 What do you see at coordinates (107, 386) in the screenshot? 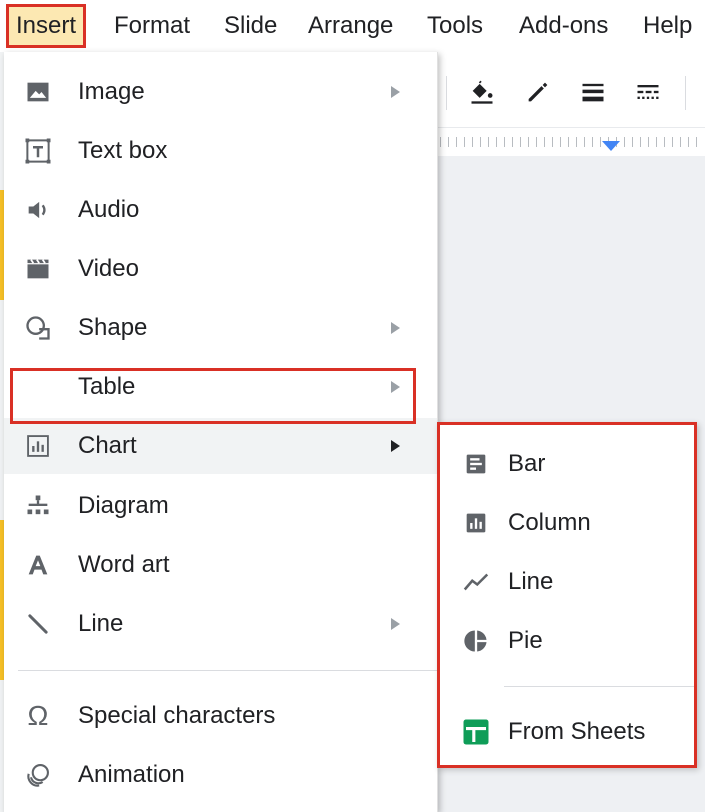
I see `menu-item-label: Table` at bounding box center [107, 386].